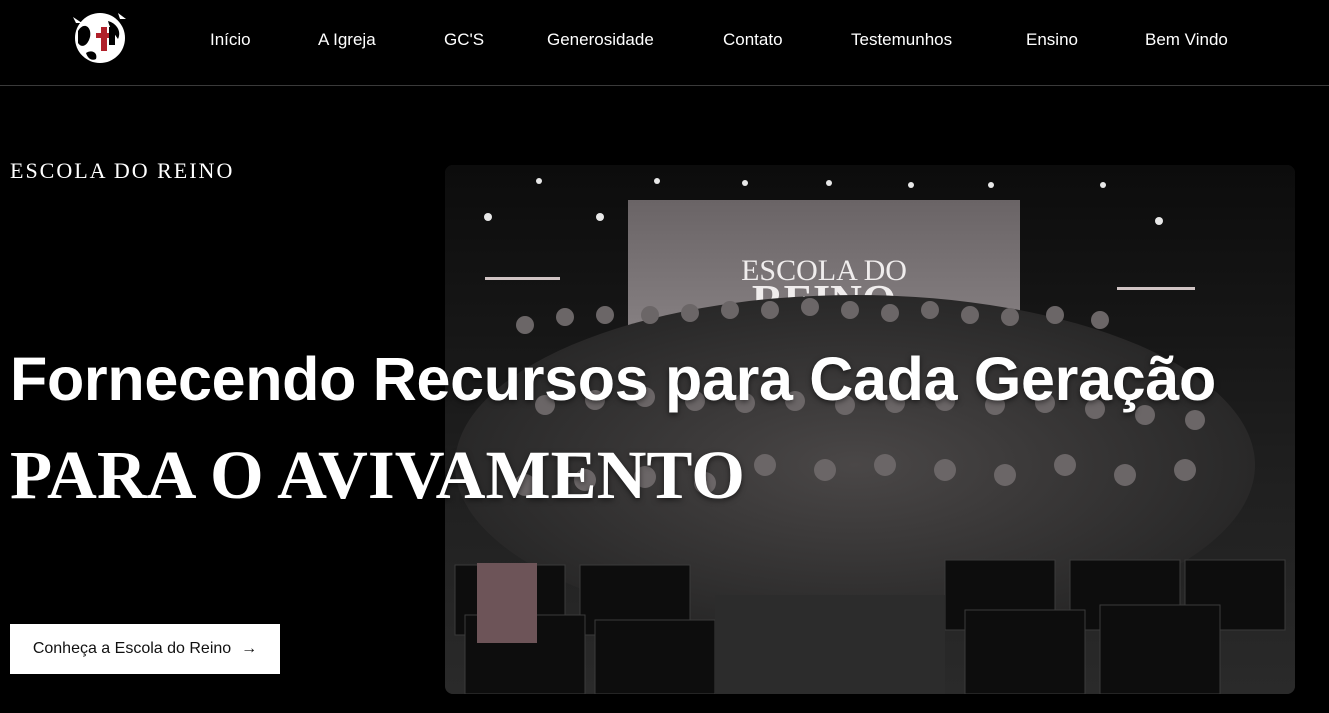  Describe the element at coordinates (377, 475) in the screenshot. I see `hero-subheadline: PARA O AVIVAMENTO` at that location.